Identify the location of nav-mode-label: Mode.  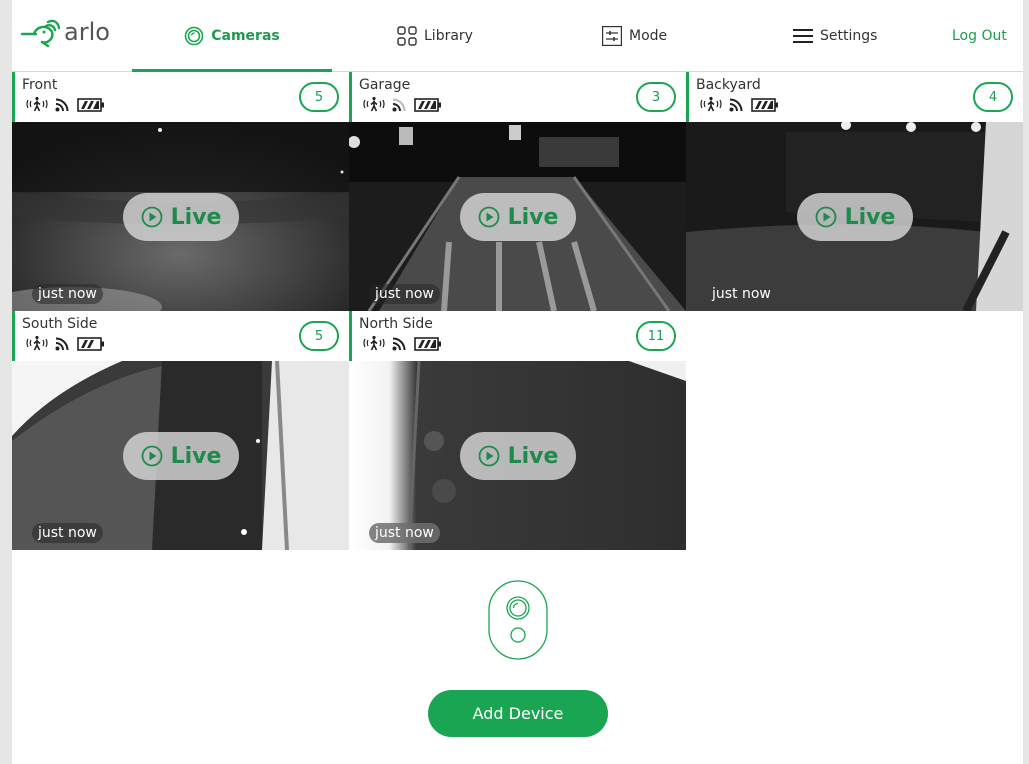
(648, 36).